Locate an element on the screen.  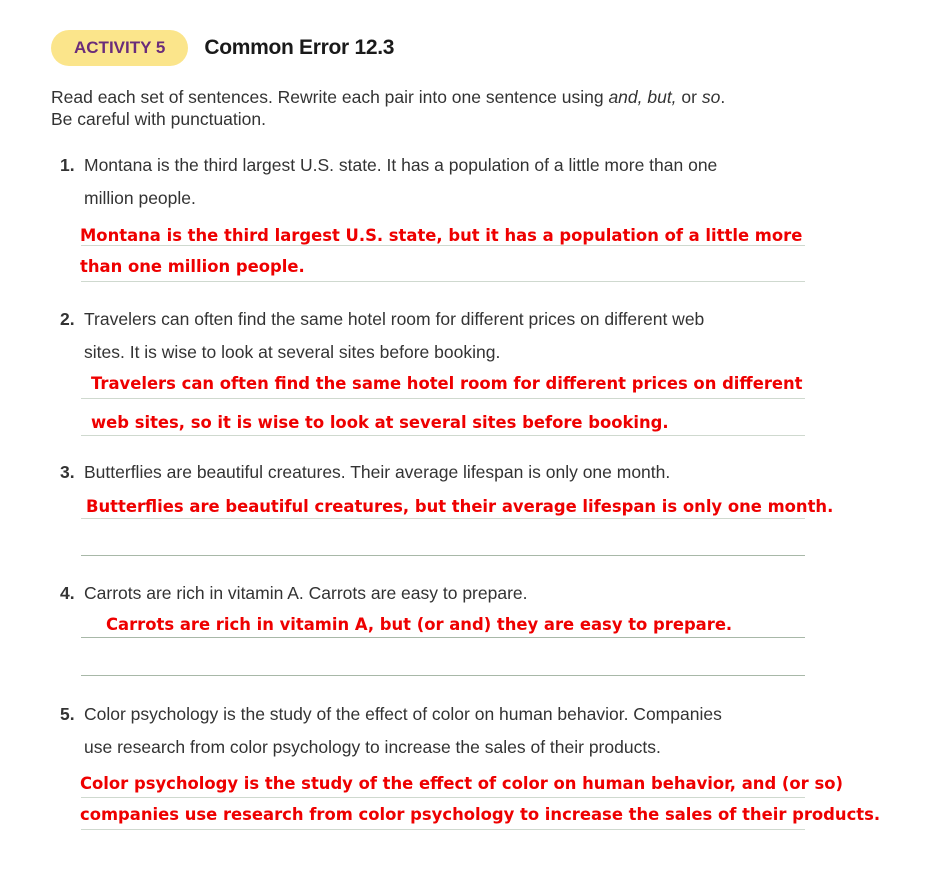
instructions-line2: Be careful with punctuation. is located at coordinates (158, 119).